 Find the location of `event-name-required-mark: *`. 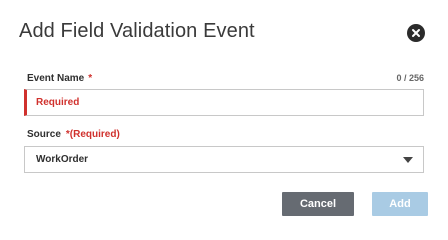

event-name-required-mark: * is located at coordinates (90, 78).